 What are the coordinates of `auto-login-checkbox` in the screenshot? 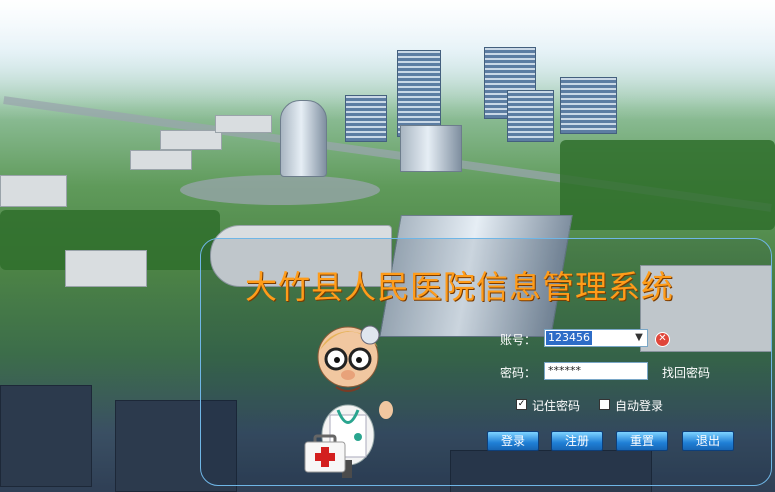 It's located at (604, 404).